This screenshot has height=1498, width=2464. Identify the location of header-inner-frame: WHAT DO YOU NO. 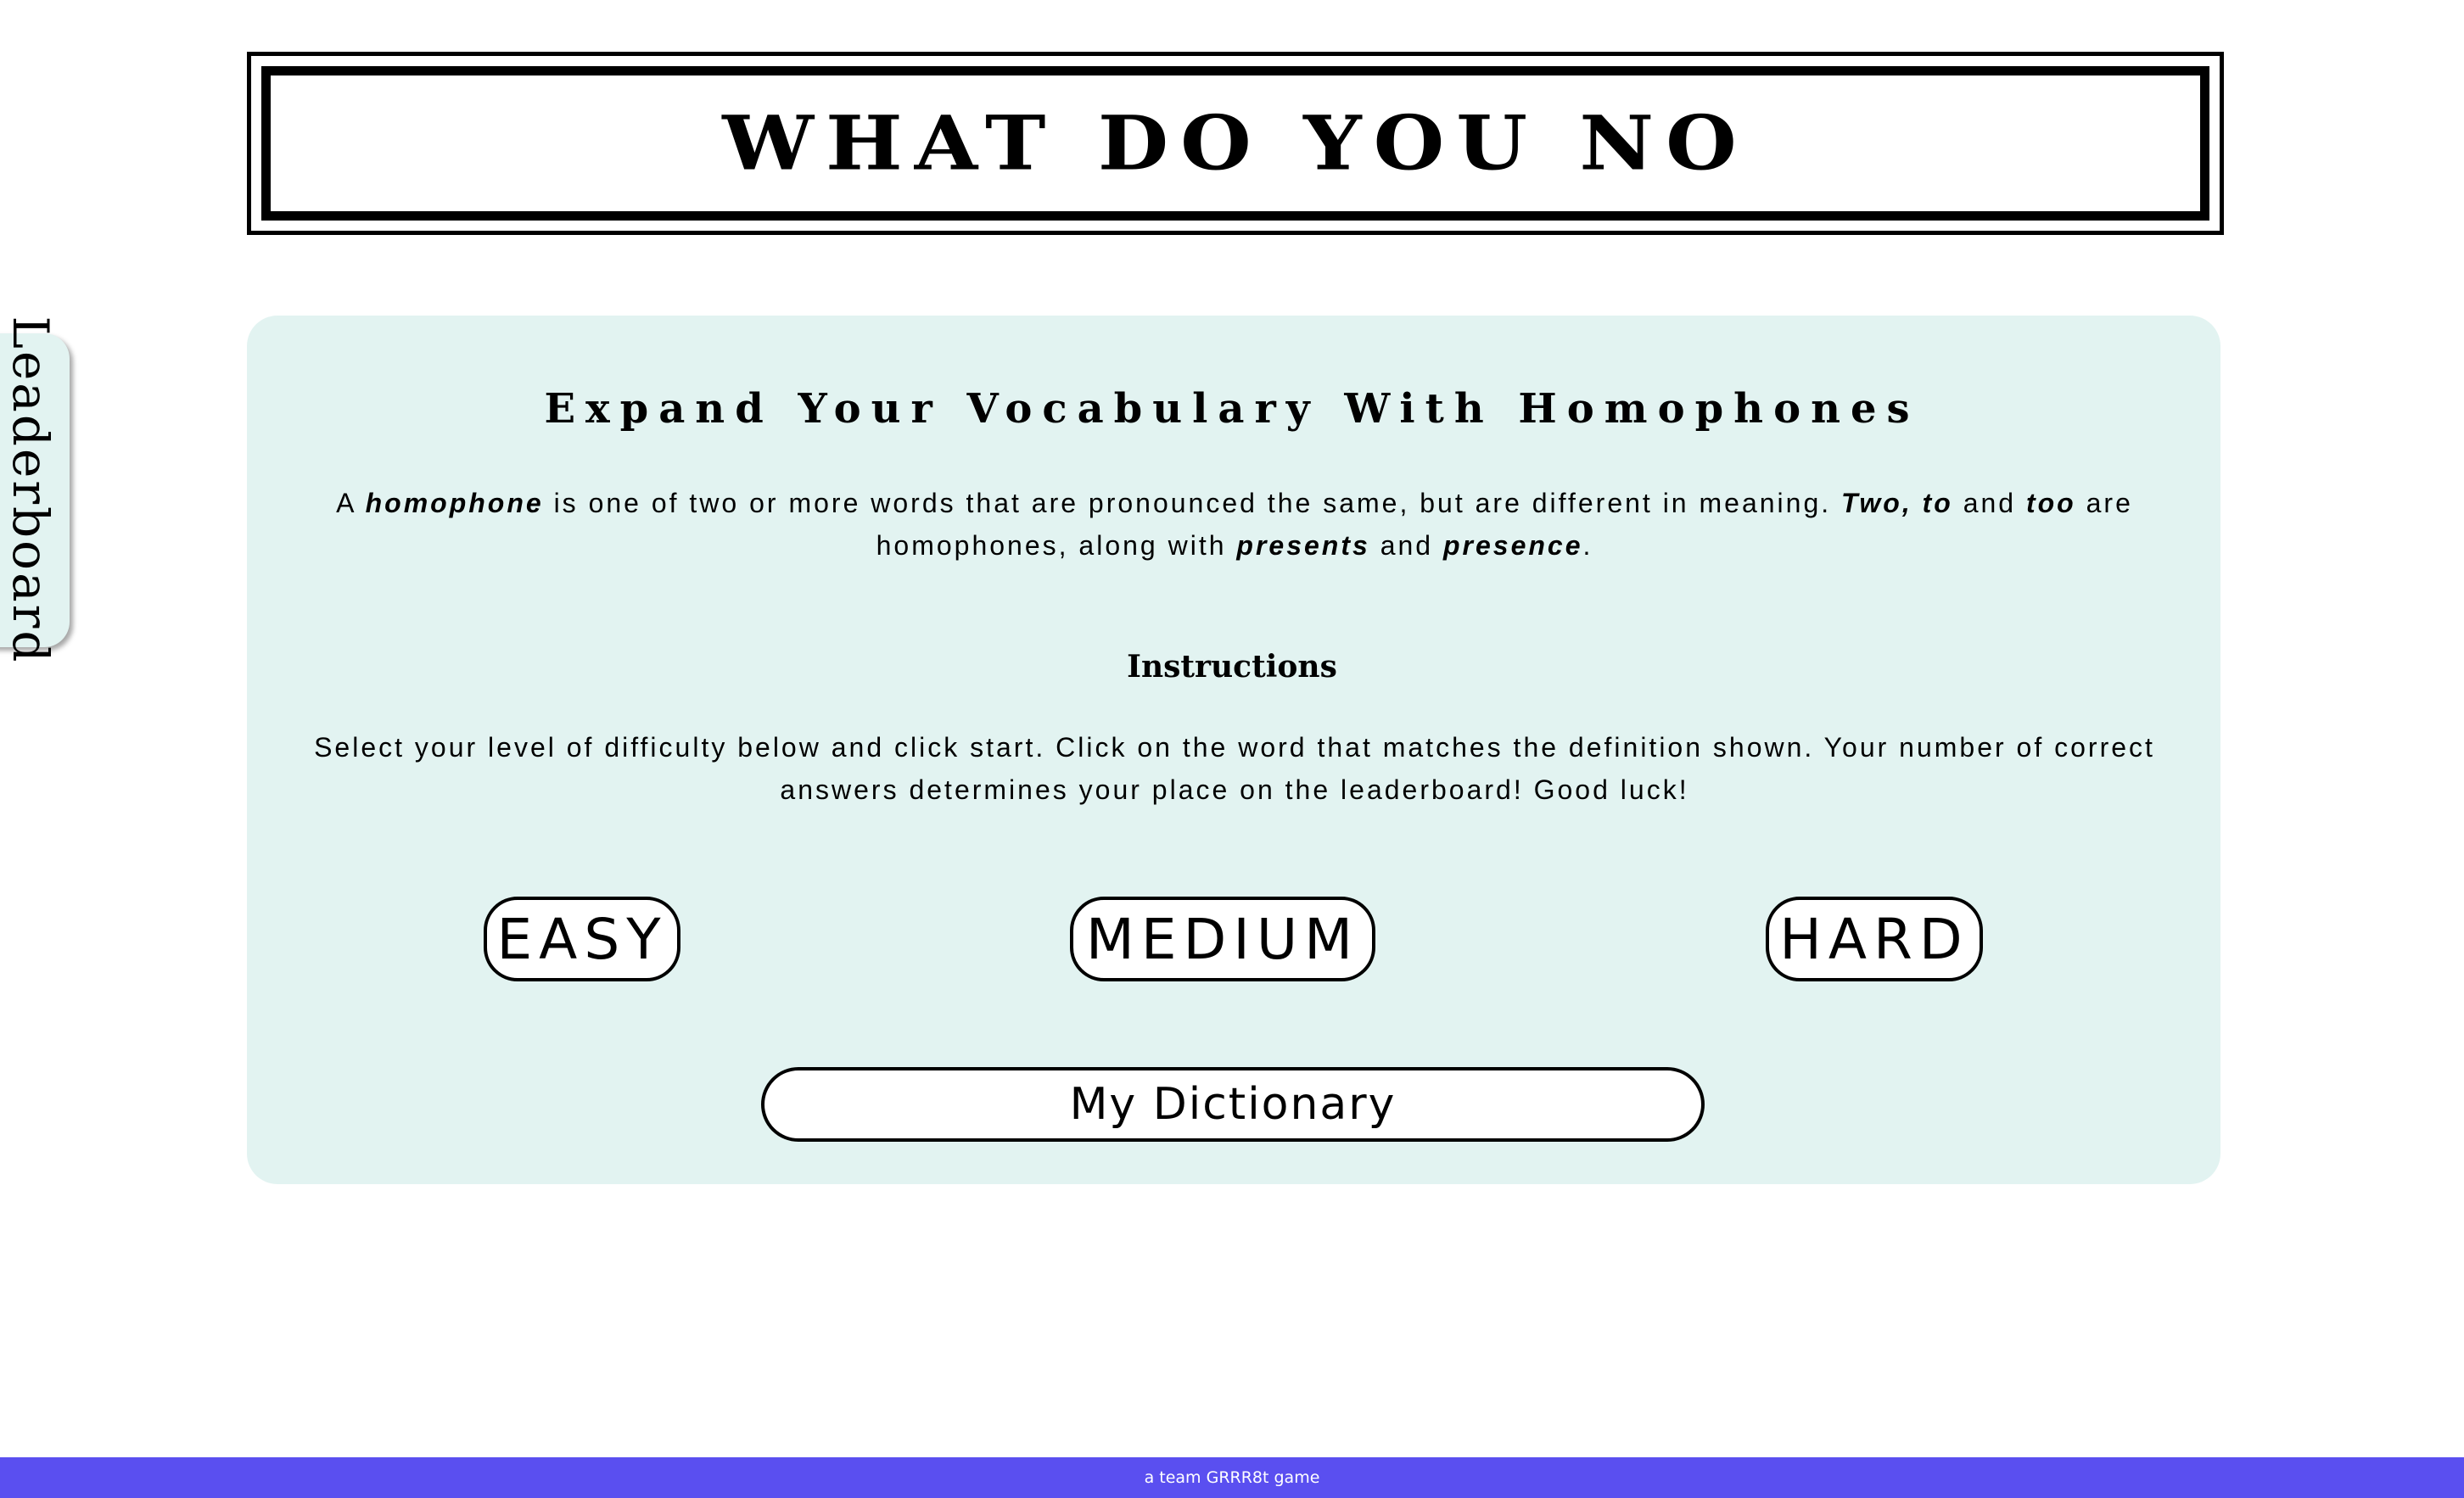
(1235, 143).